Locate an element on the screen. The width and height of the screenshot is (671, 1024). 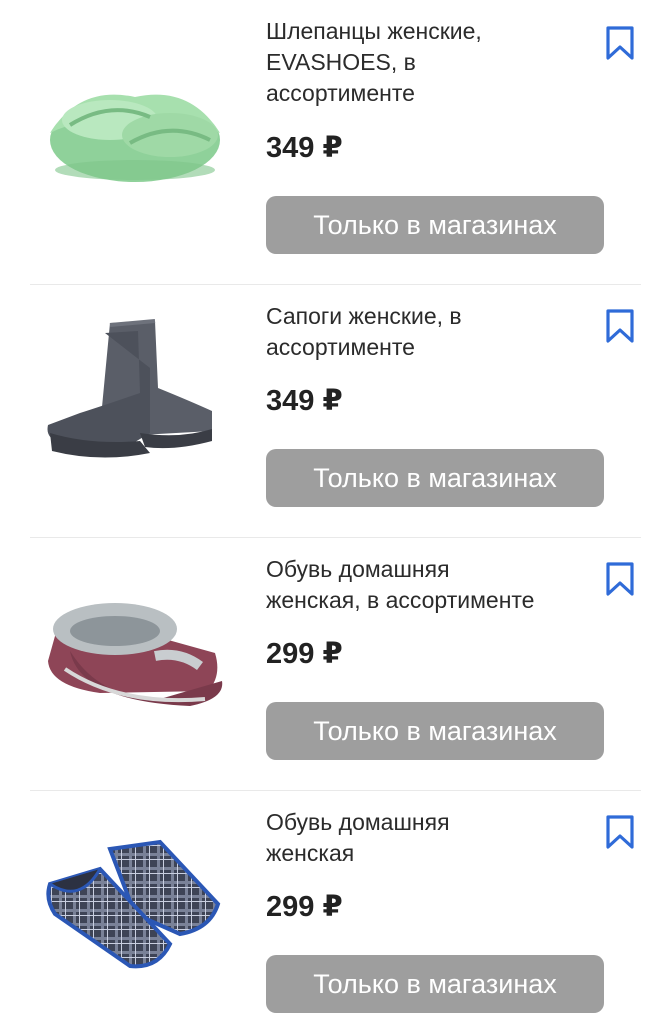
product-image-burgundy-fur-slippers is located at coordinates (135, 661).